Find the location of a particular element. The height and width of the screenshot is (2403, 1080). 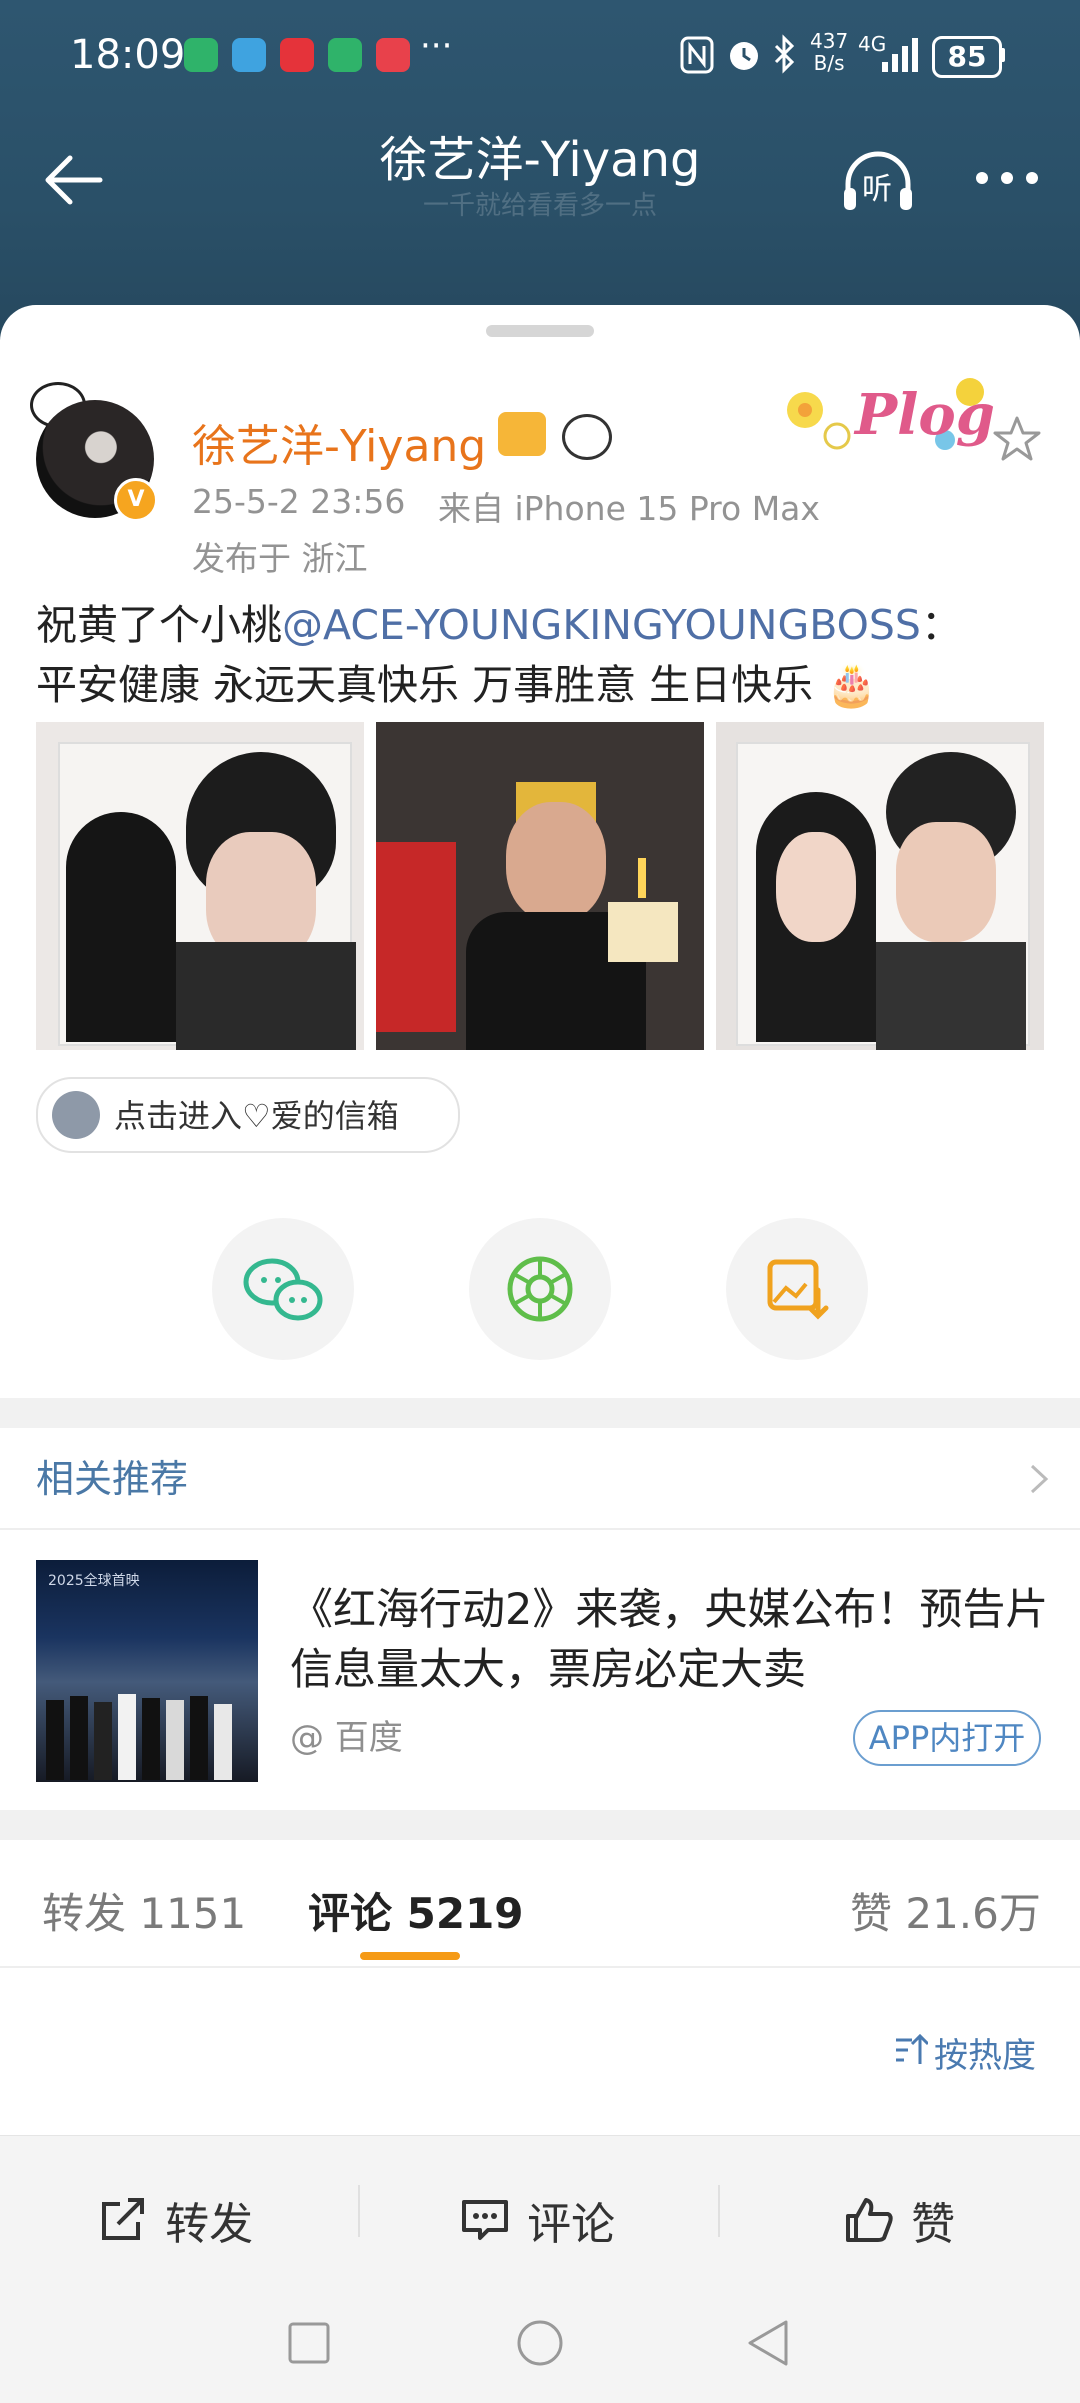

post-text-colon: ： is located at coordinates (941, 625).